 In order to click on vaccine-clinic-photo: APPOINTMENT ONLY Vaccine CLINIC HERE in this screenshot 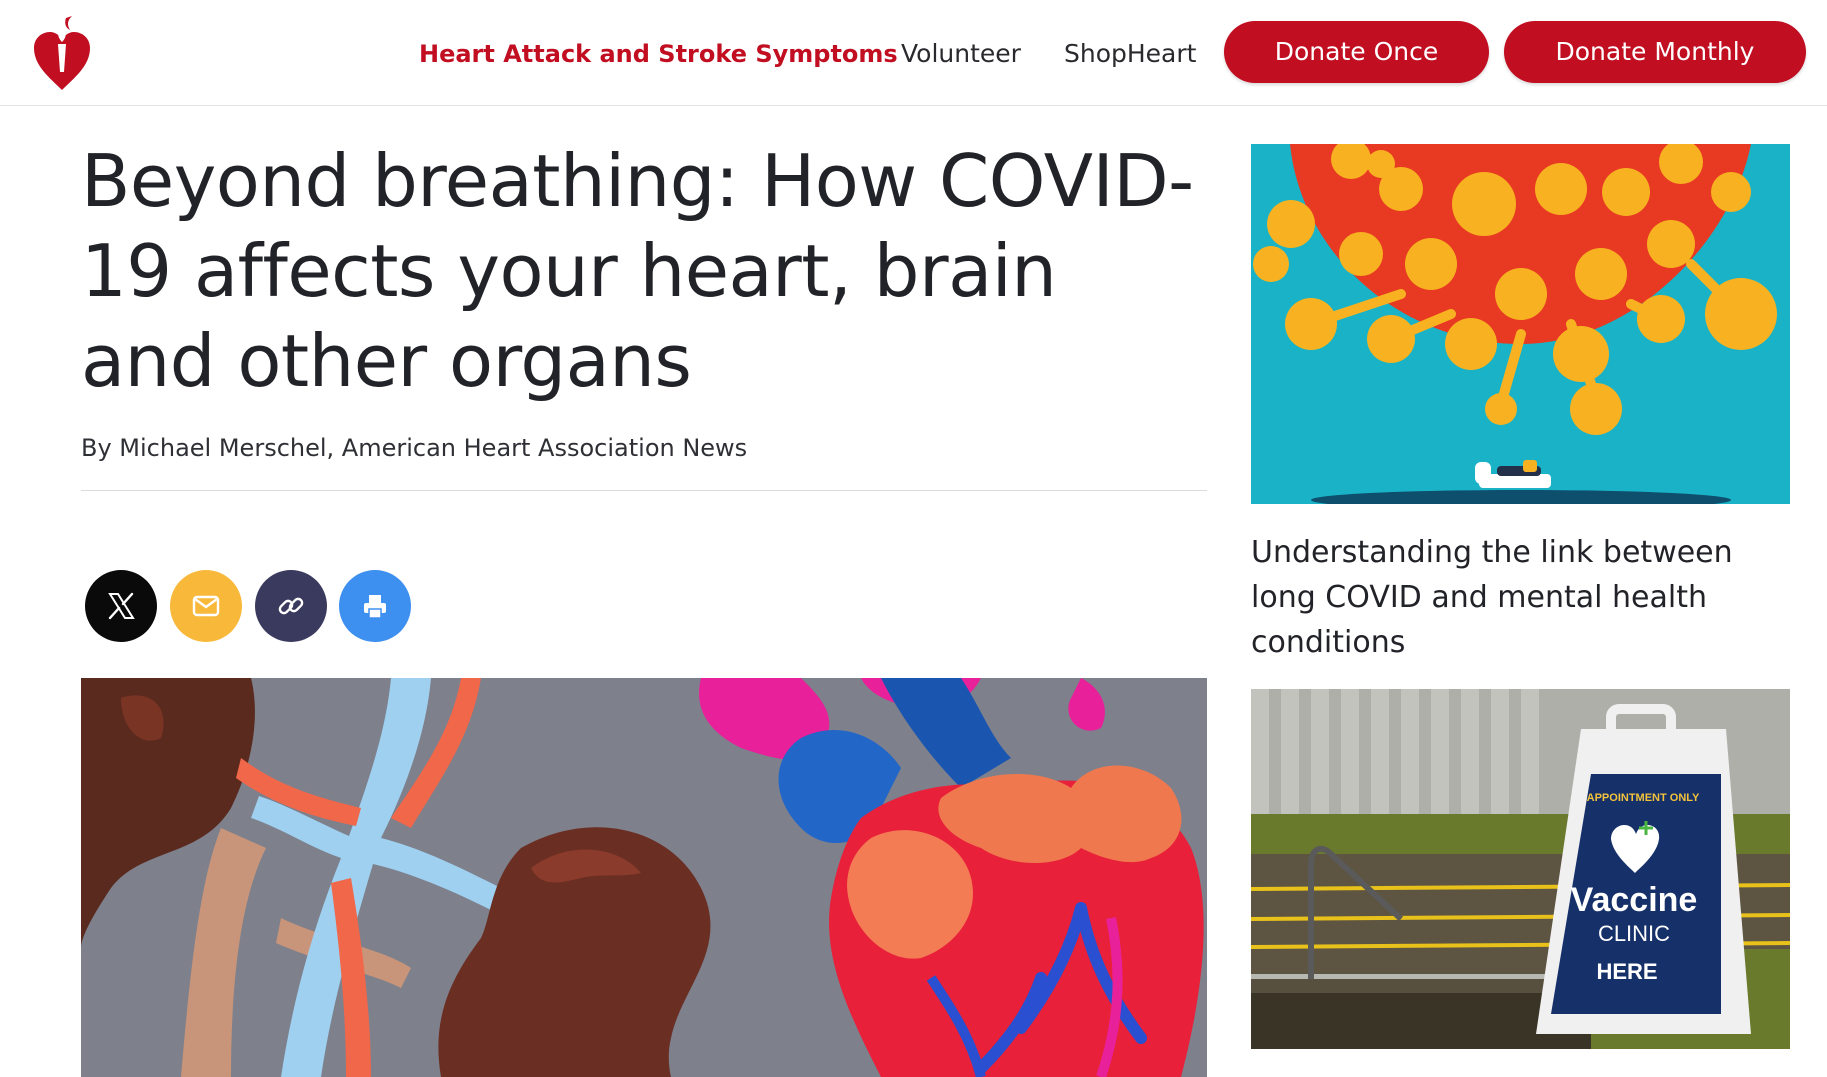, I will do `click(1520, 869)`.